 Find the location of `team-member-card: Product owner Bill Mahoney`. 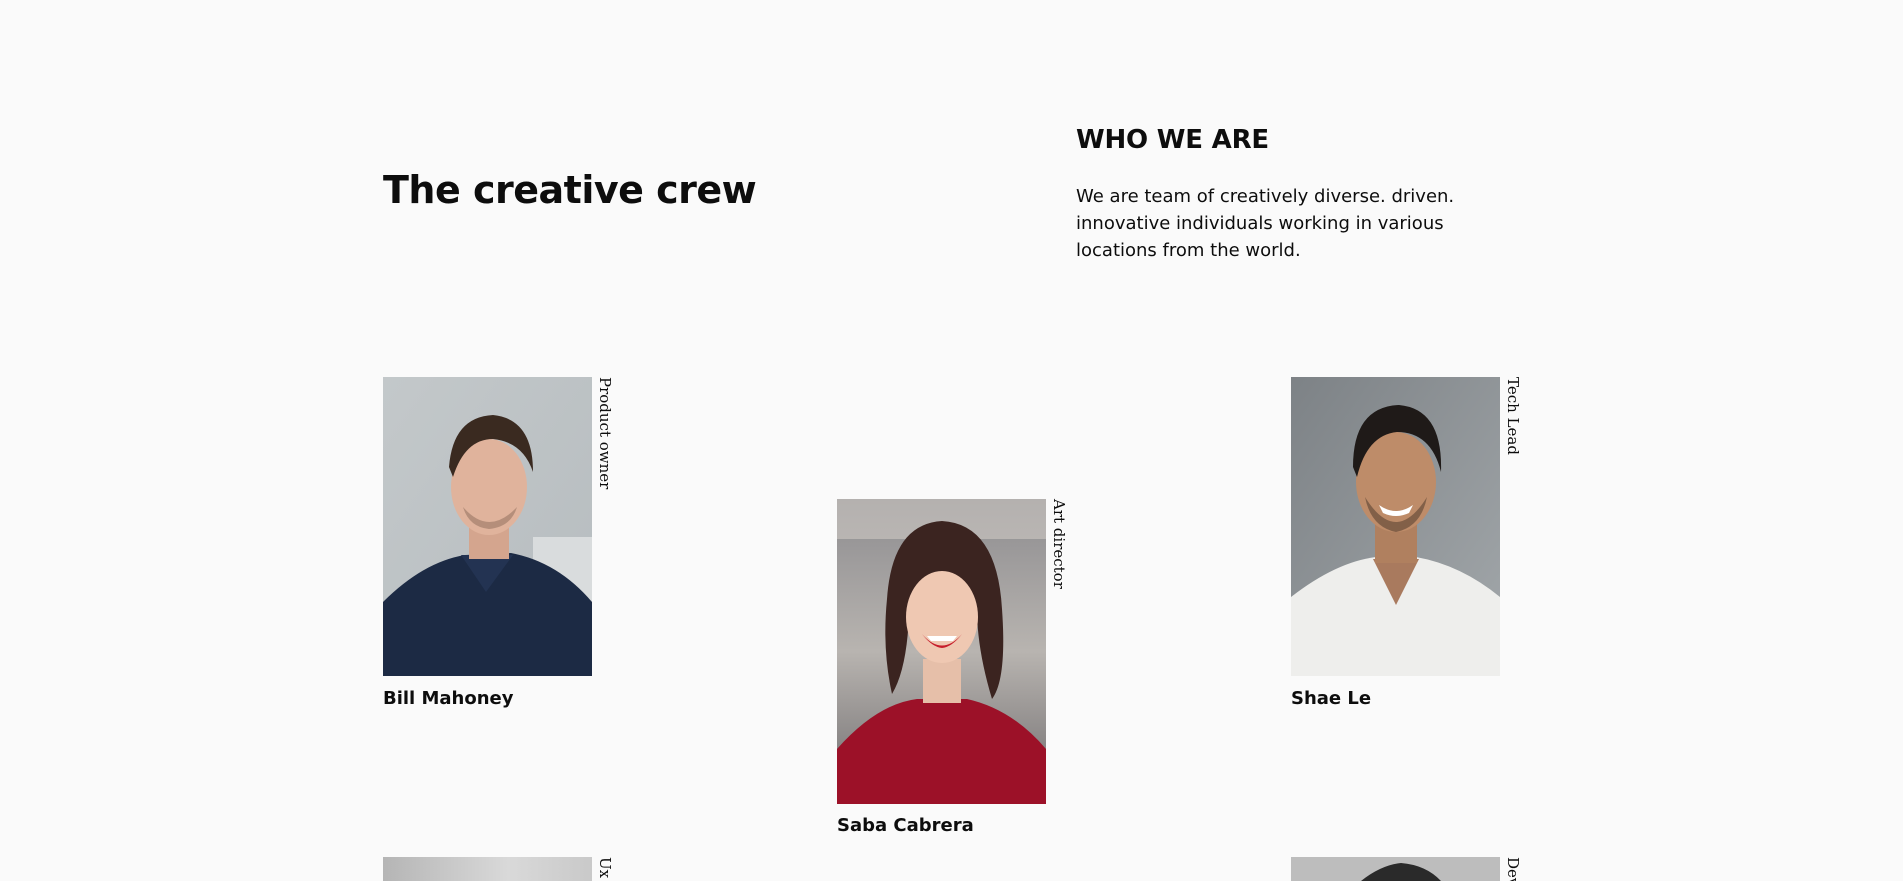

team-member-card: Product owner Bill Mahoney is located at coordinates (503, 547).